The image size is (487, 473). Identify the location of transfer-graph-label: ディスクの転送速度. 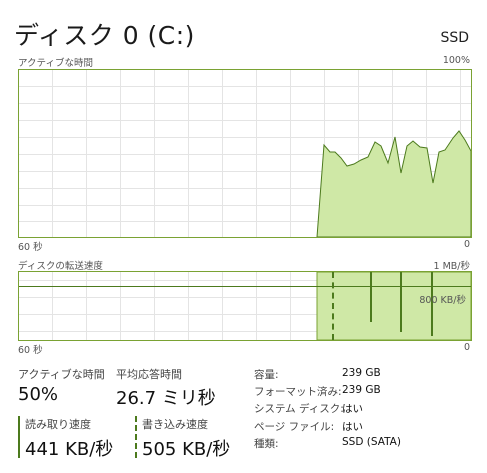
(60, 266).